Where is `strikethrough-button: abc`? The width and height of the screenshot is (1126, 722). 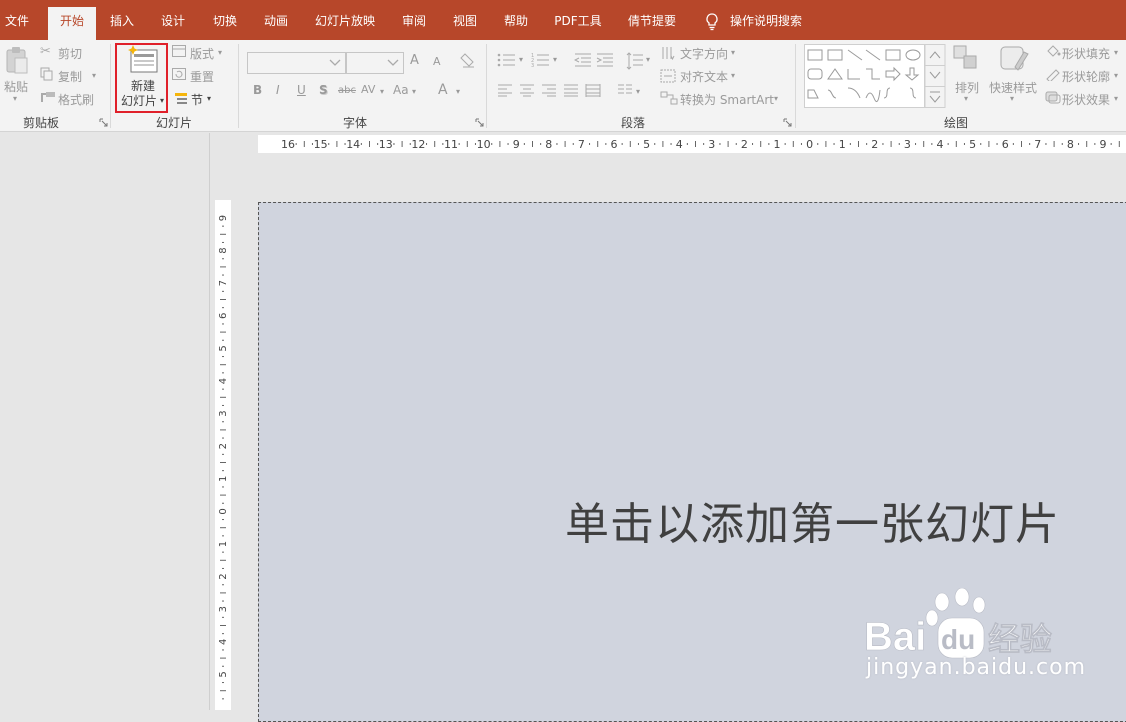
strikethrough-button: abc is located at coordinates (347, 90).